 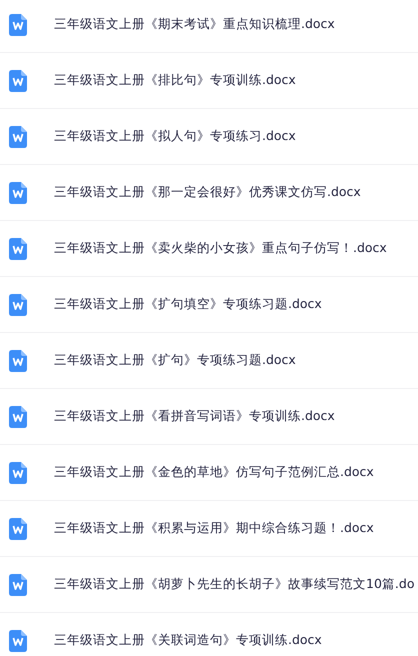 What do you see at coordinates (220, 248) in the screenshot?
I see `file-name: 三年级语文上册《卖火柴的小女孩》重点句子仿写！.docx` at bounding box center [220, 248].